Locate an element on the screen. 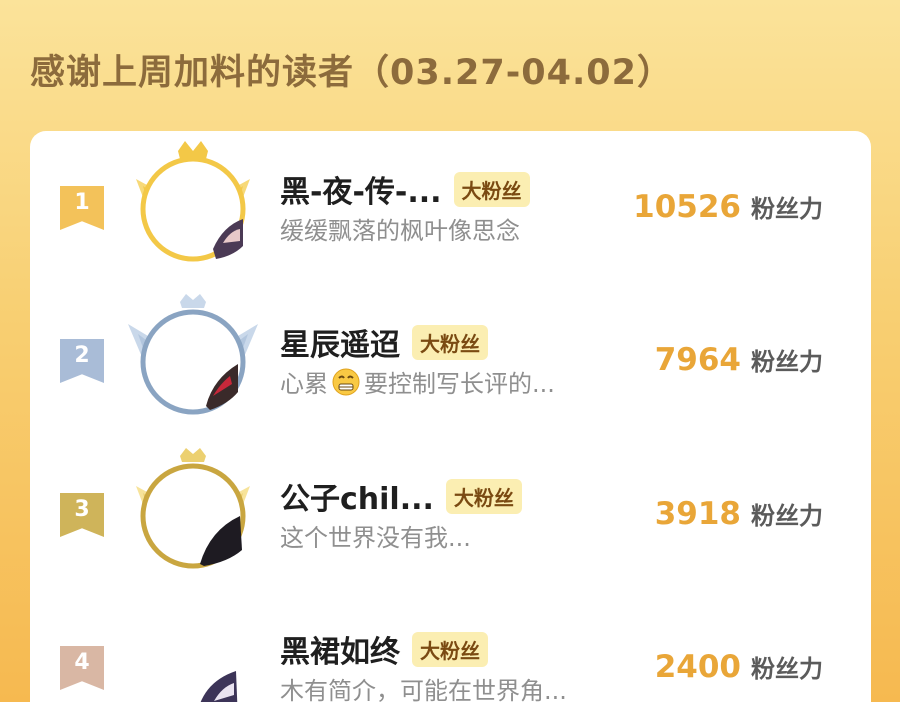  reader-row-4: 4 黑裙如终 大粉丝 木有简介，可能在世界角... 2400 粉丝力 is located at coordinates (450, 646).